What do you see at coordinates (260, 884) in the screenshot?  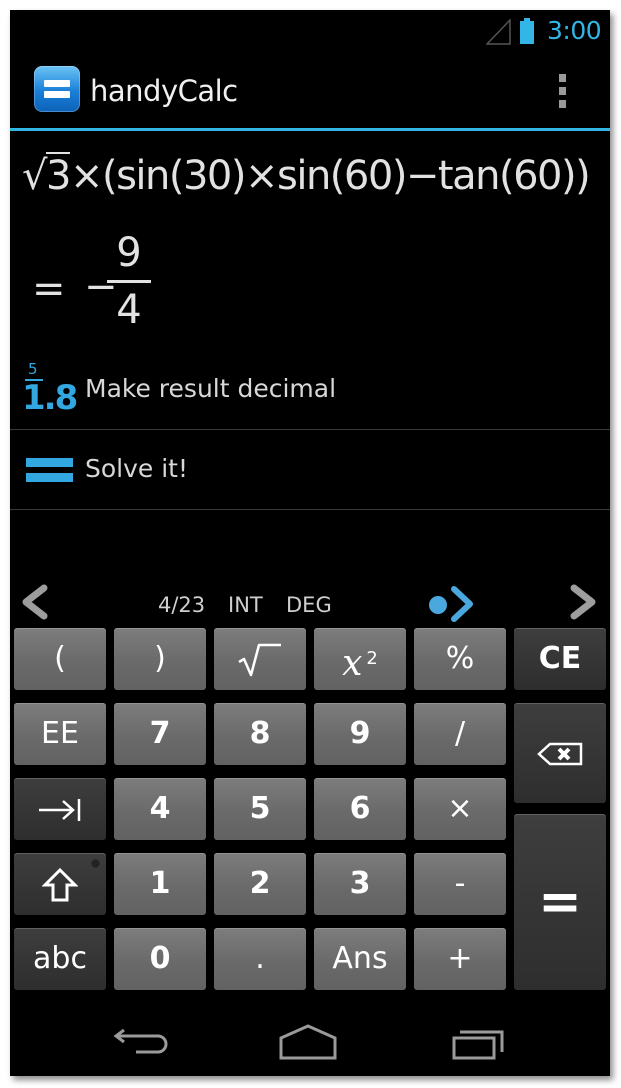 I see `key-2: 2` at bounding box center [260, 884].